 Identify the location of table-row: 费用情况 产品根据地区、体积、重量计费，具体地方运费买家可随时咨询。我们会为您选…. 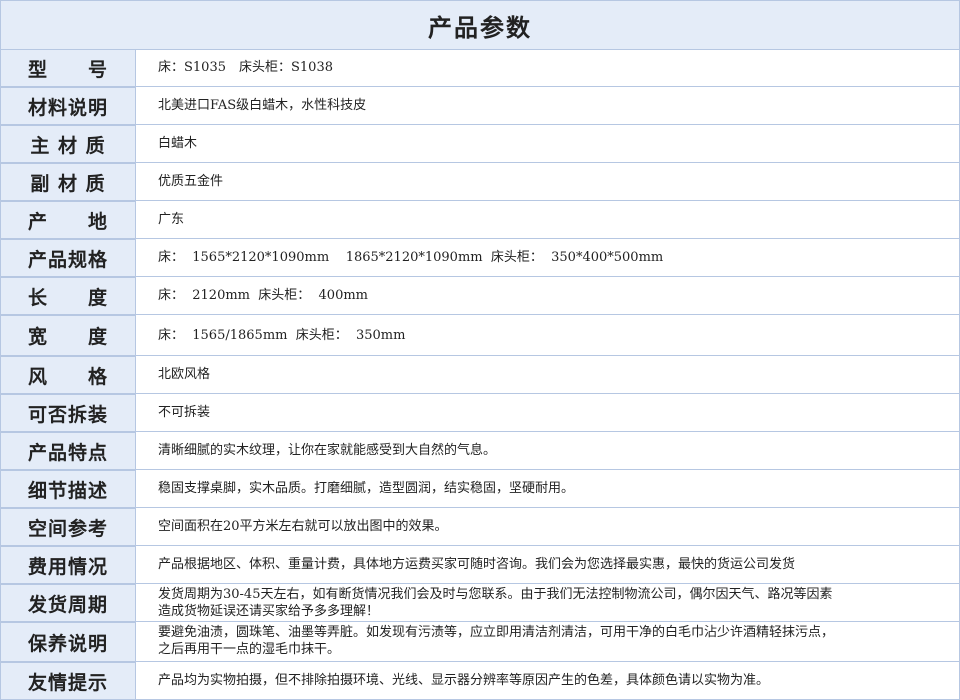
(480, 565).